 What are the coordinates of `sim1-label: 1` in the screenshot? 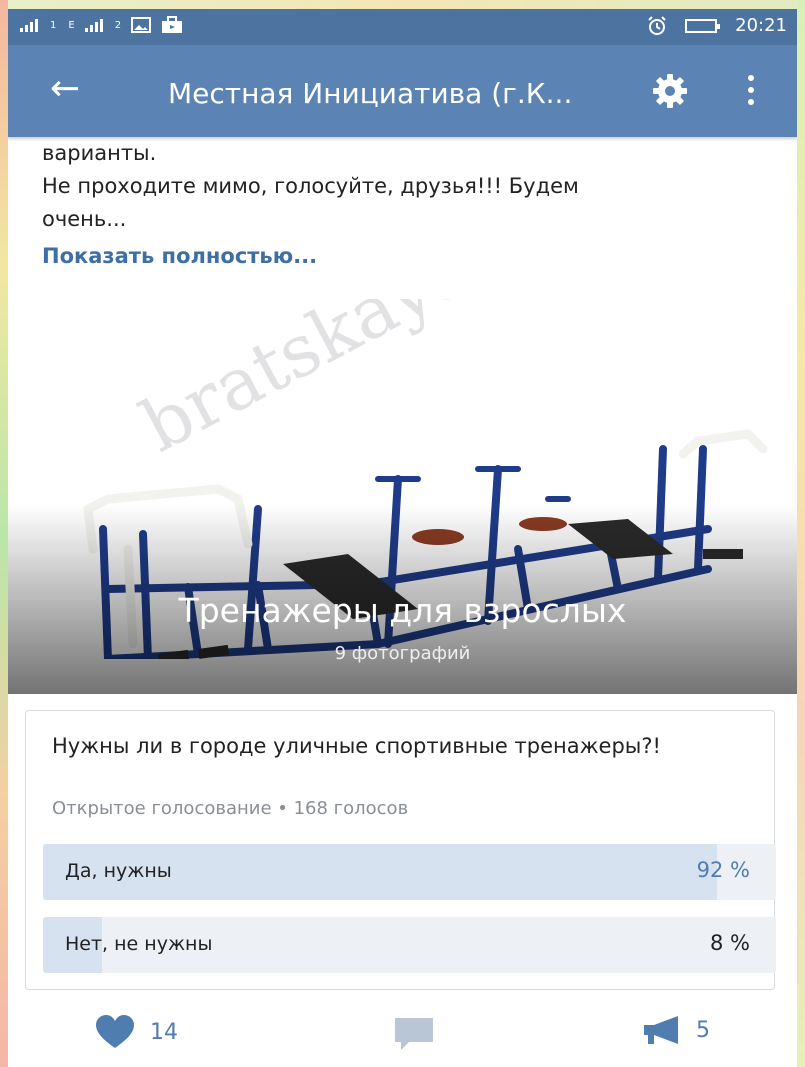 It's located at (53, 25).